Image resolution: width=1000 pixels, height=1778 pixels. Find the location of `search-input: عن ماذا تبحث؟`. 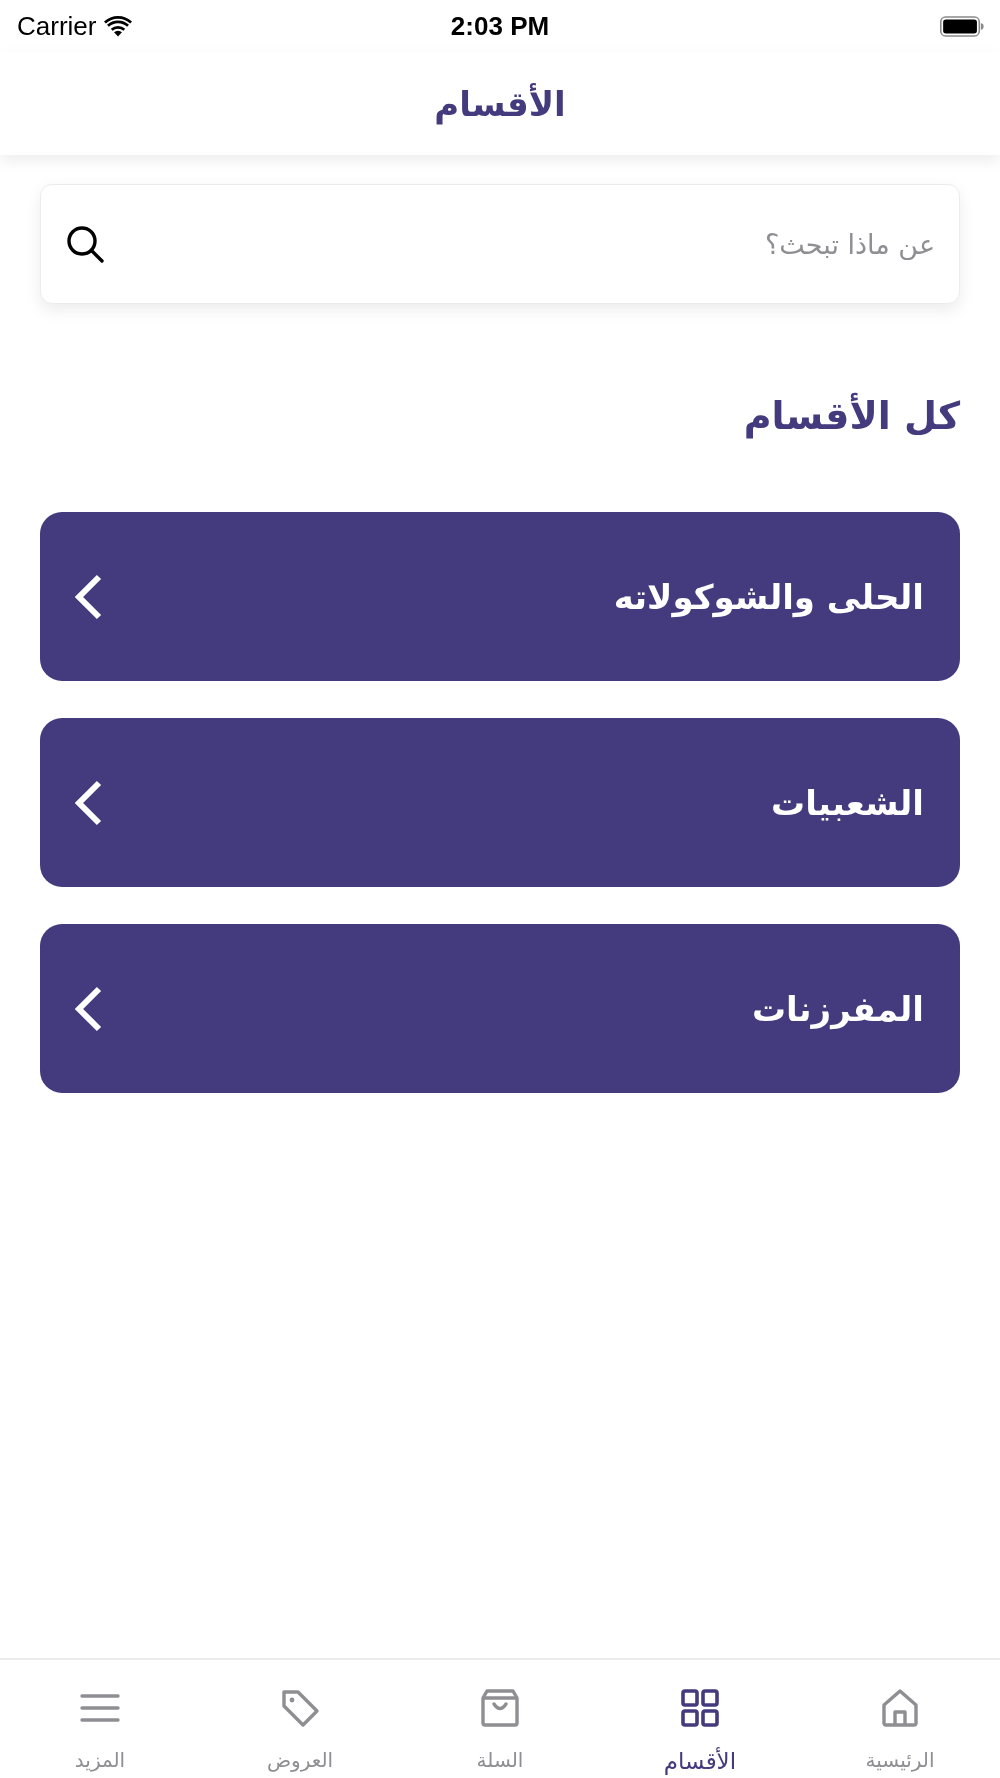

search-input: عن ماذا تبحث؟ is located at coordinates (530, 244).